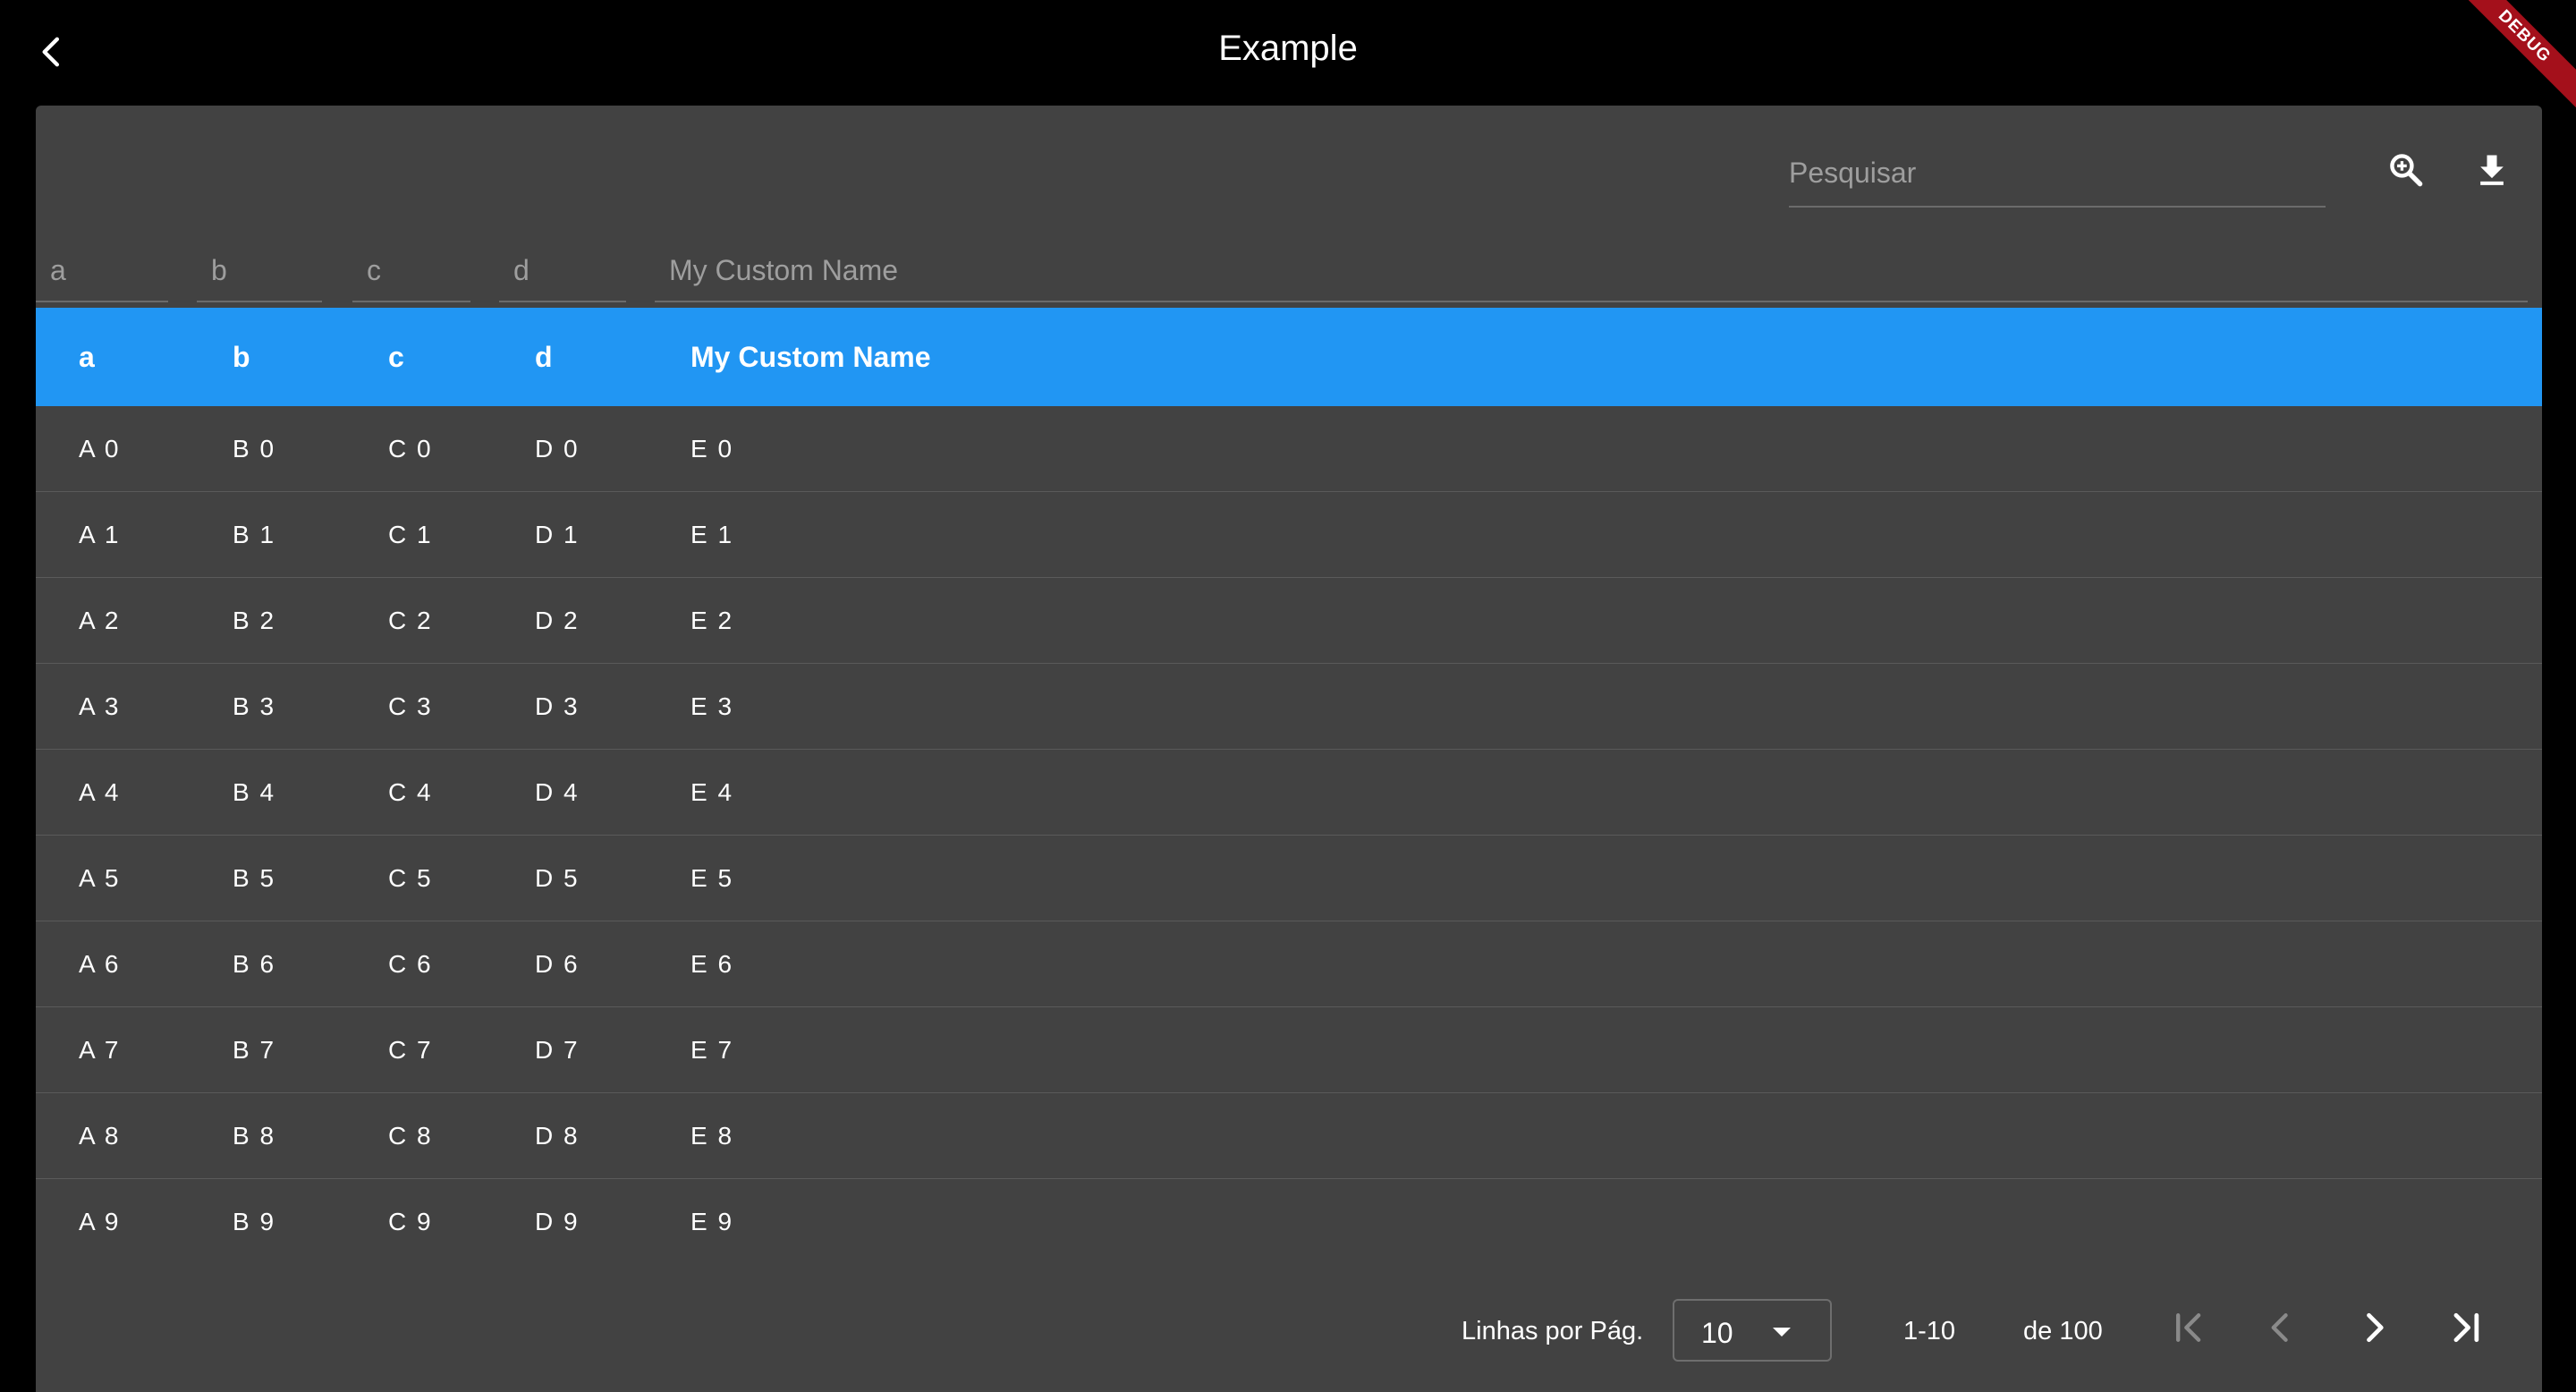 The width and height of the screenshot is (2576, 1392). I want to click on filter-input-b, so click(259, 270).